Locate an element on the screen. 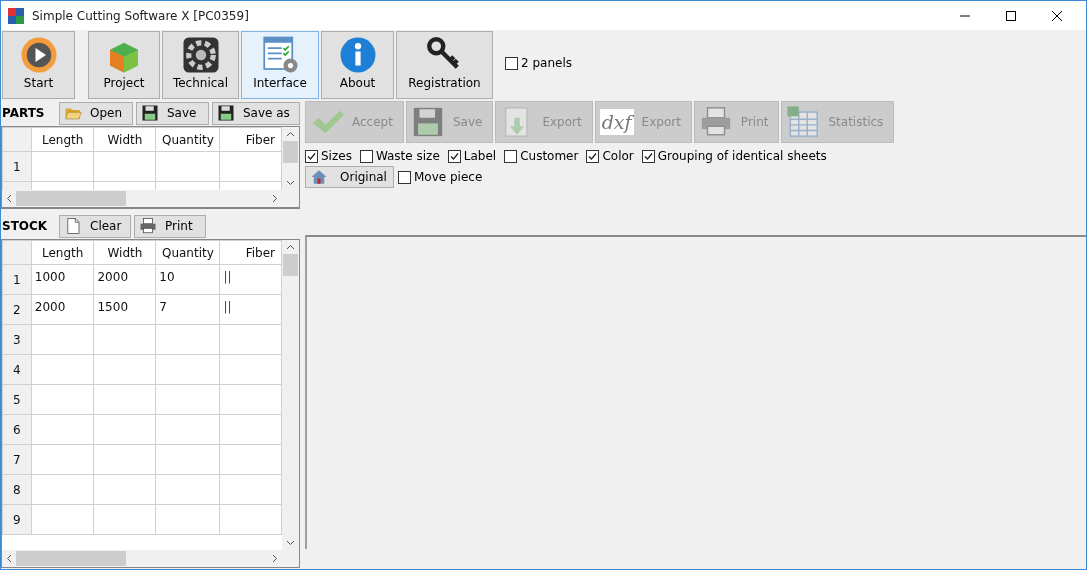 The height and width of the screenshot is (570, 1087). column-header: Quantity is located at coordinates (187, 252).